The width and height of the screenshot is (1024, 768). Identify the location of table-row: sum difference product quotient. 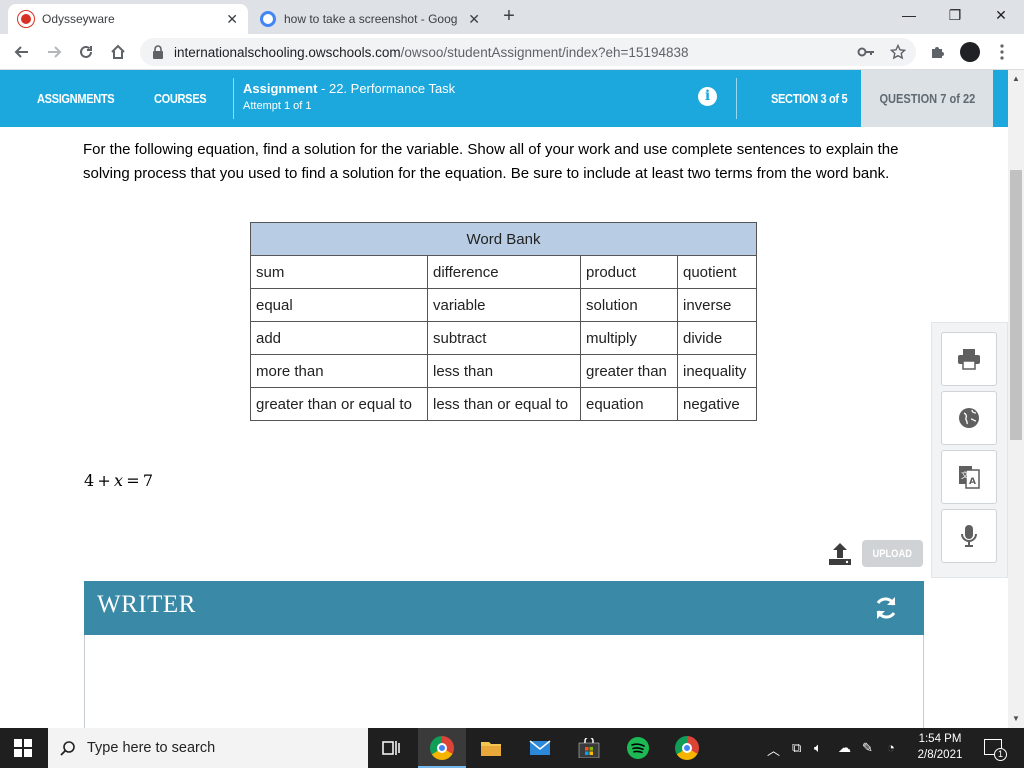
(503, 272).